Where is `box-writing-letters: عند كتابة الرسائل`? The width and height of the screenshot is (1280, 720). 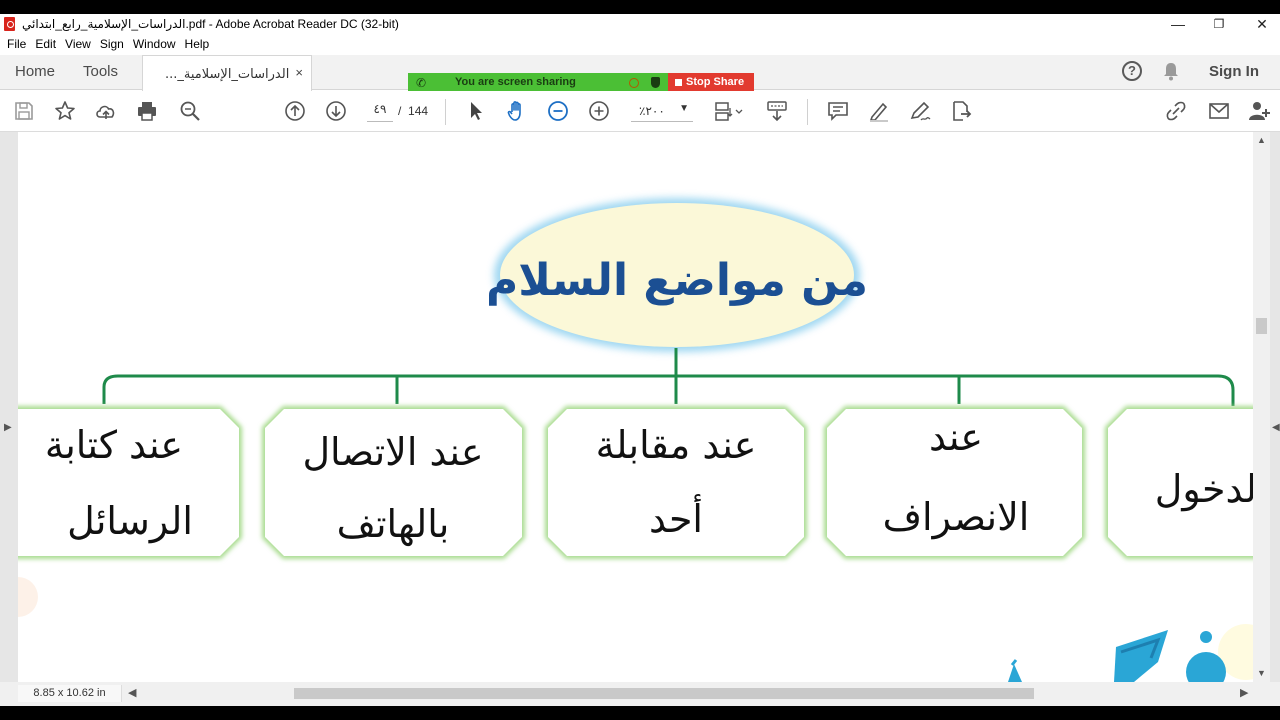
box-writing-letters: عند كتابة الرسائل is located at coordinates (130, 482).